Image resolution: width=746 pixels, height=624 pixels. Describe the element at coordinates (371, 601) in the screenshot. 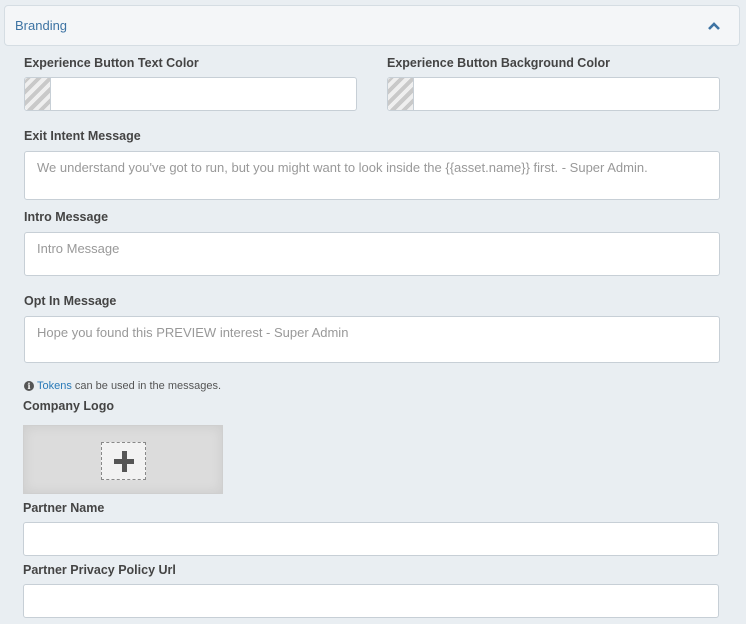

I see `partner-privacy-url-input` at that location.